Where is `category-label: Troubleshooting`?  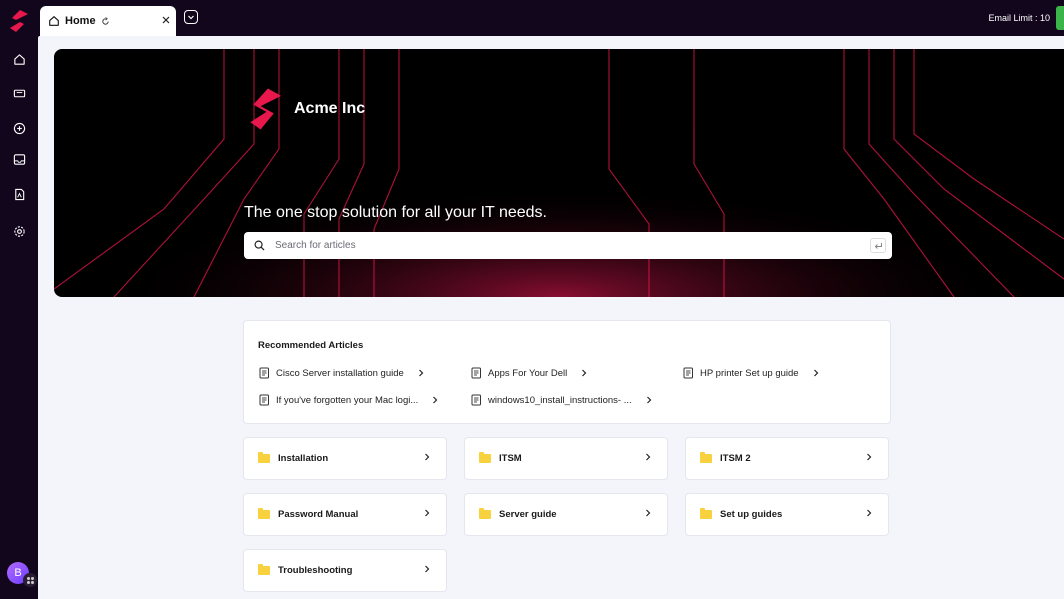 category-label: Troubleshooting is located at coordinates (315, 570).